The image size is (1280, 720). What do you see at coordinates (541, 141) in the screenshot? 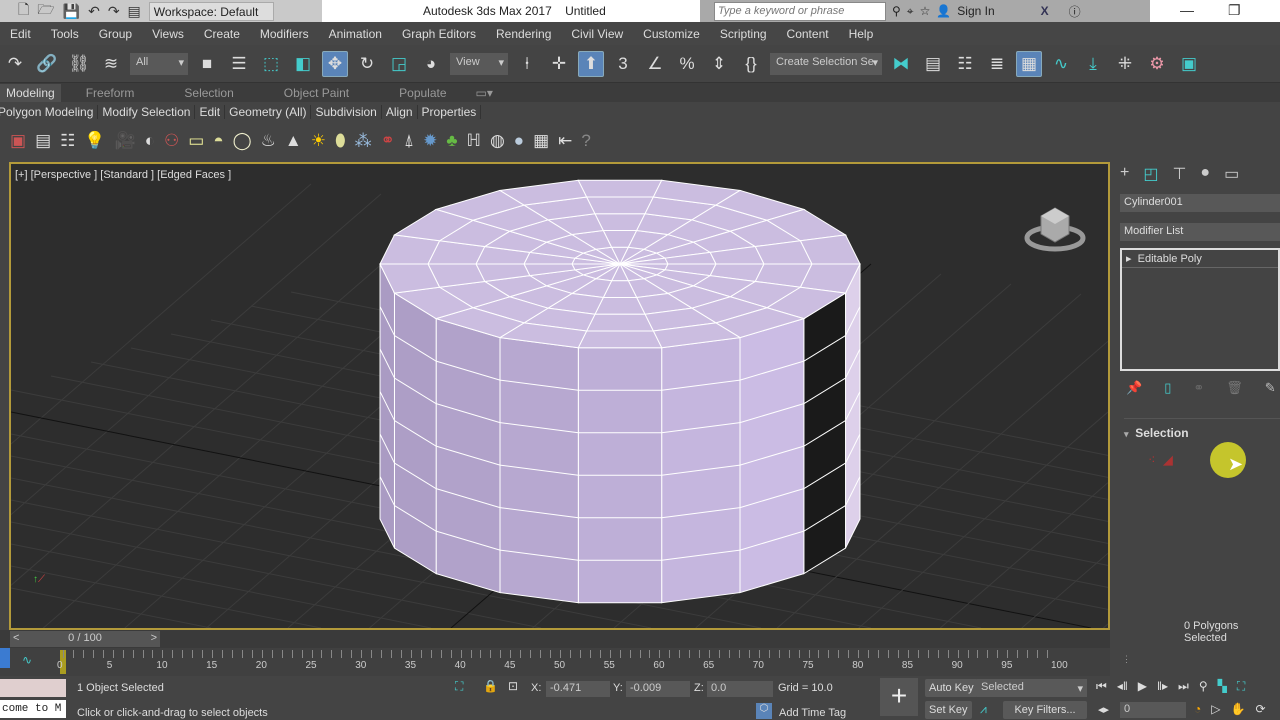
I see `render-settings-icon: ▦` at bounding box center [541, 141].